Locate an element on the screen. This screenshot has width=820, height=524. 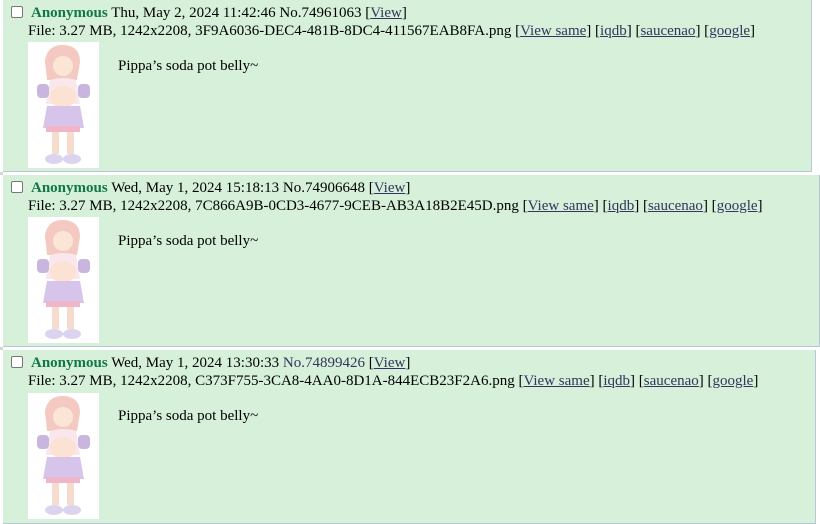
post-number: 74906648 is located at coordinates (335, 188).